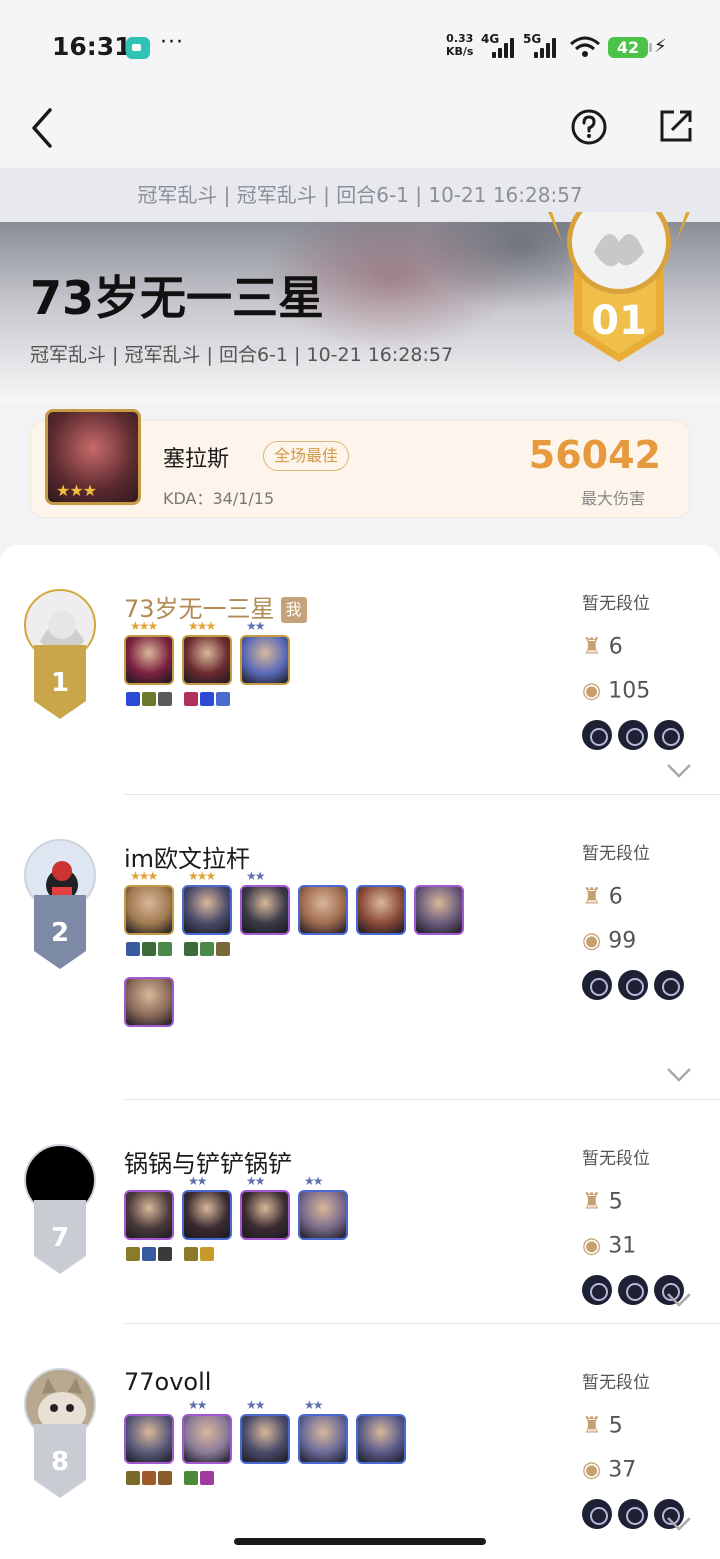  I want to click on share-button, so click(676, 126).